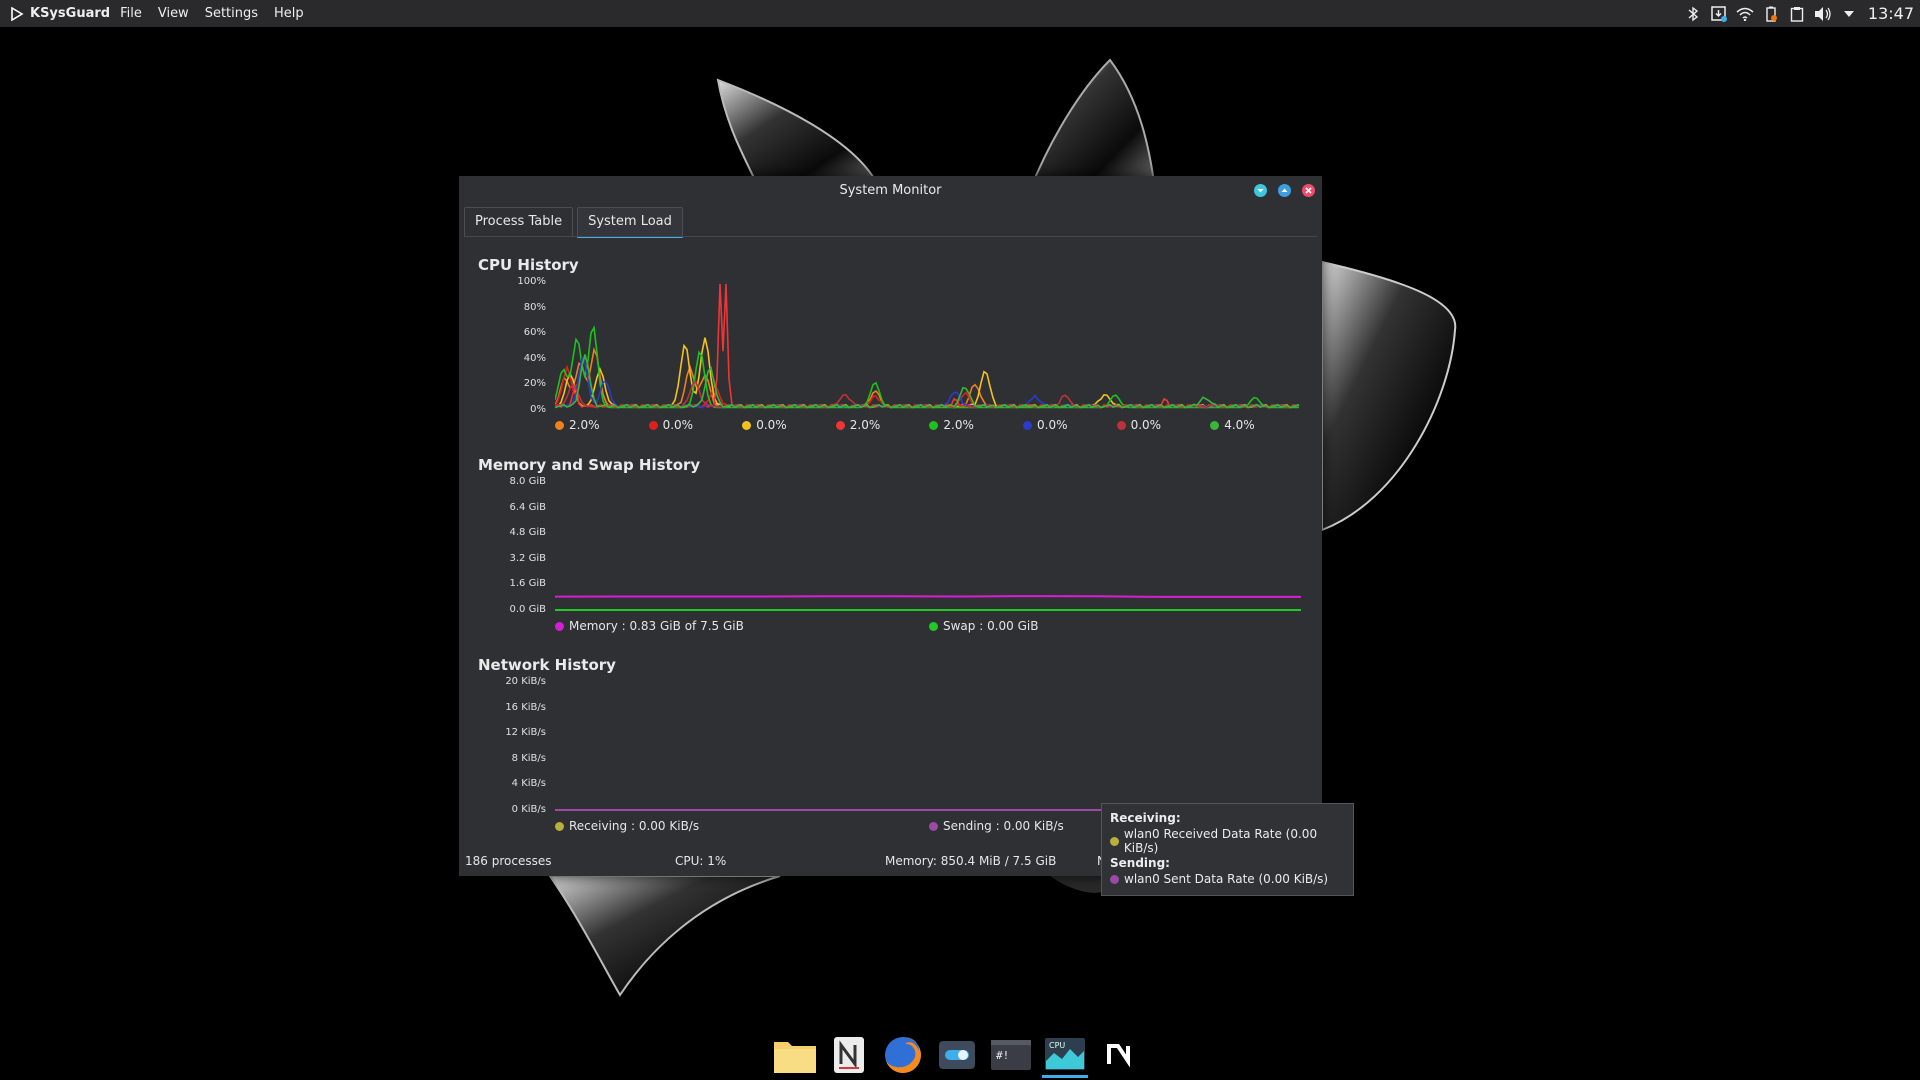  Describe the element at coordinates (1849, 14) in the screenshot. I see `expand-tray-icon` at that location.